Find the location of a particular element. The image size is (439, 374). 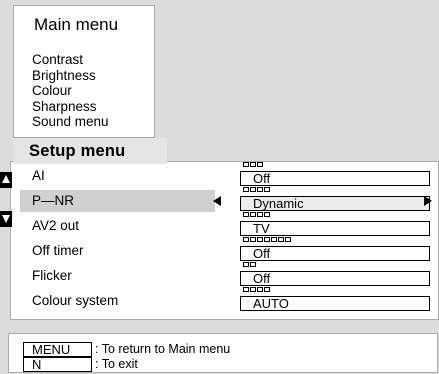

setup-row: Off timer Off is located at coordinates (220, 249).